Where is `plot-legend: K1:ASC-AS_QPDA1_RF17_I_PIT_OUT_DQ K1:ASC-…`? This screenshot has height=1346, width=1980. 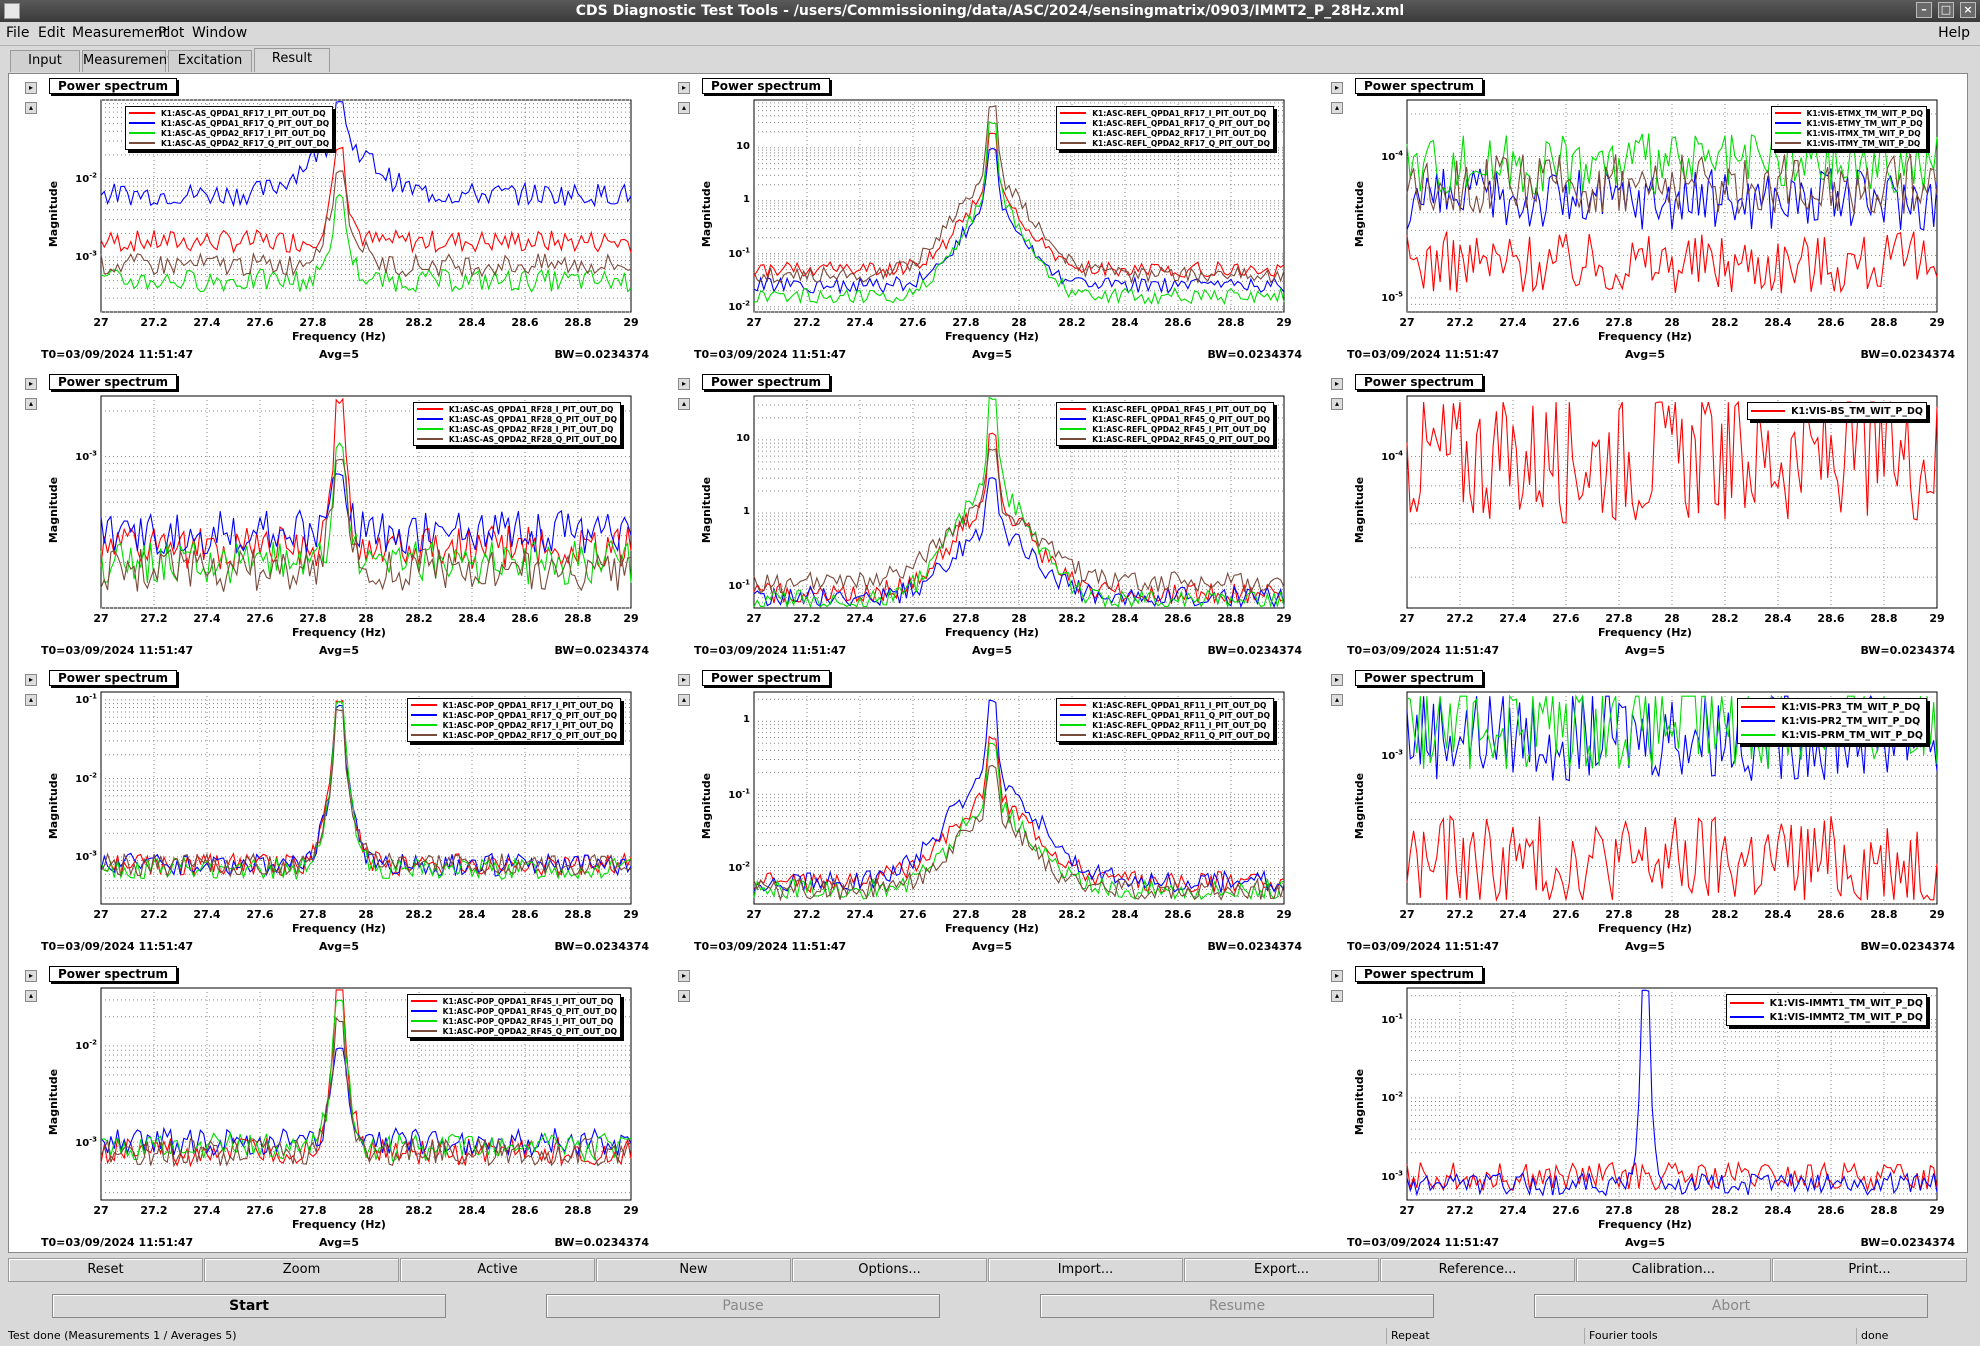 plot-legend: K1:ASC-AS_QPDA1_RF17_I_PIT_OUT_DQ K1:ASC-… is located at coordinates (229, 128).